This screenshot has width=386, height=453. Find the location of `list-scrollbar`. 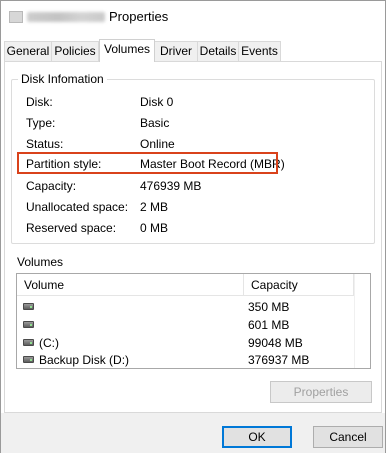

list-scrollbar is located at coordinates (362, 321).